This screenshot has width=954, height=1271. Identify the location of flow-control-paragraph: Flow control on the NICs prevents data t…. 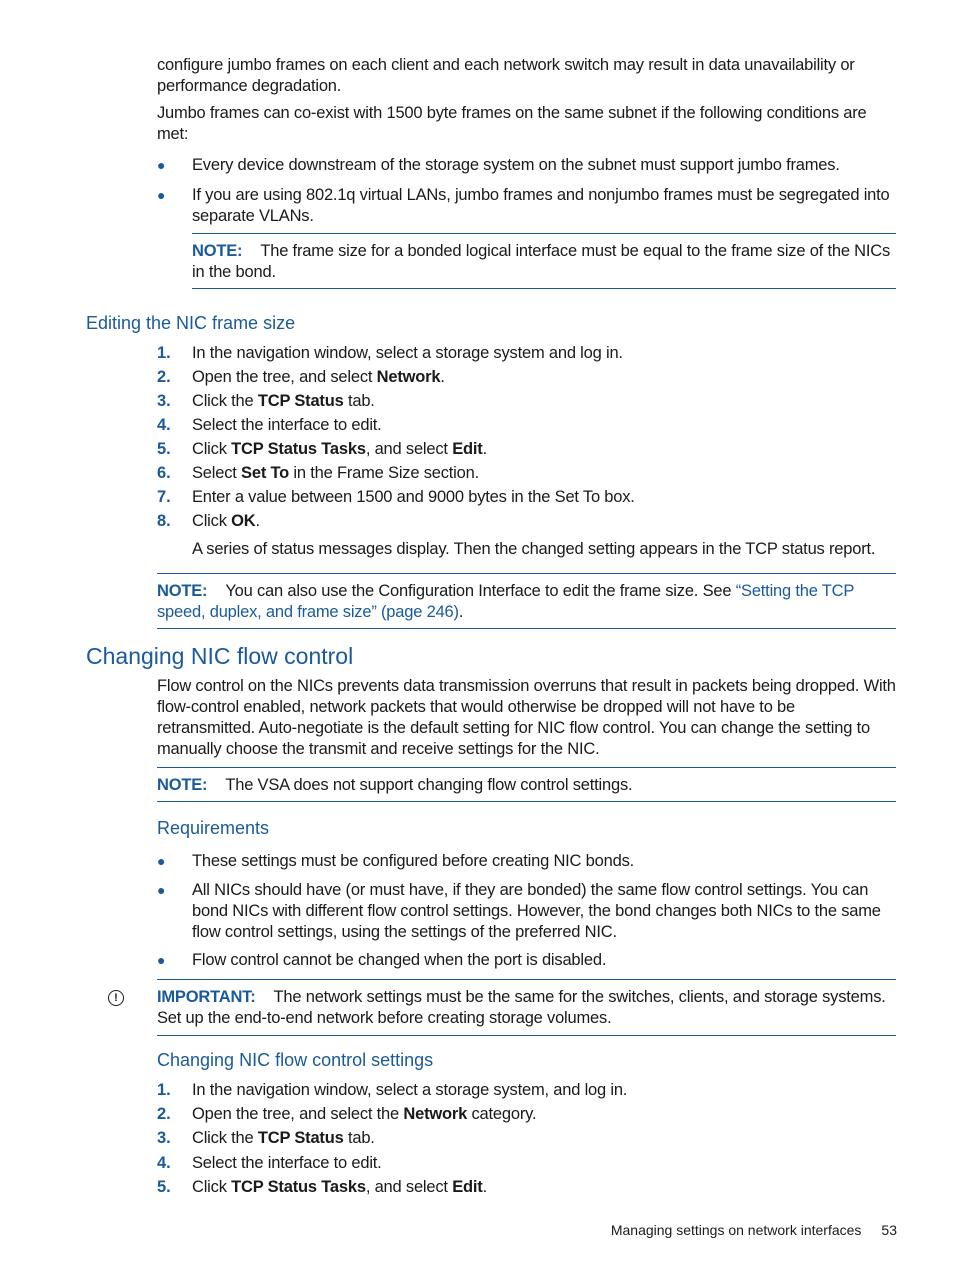
(526, 717).